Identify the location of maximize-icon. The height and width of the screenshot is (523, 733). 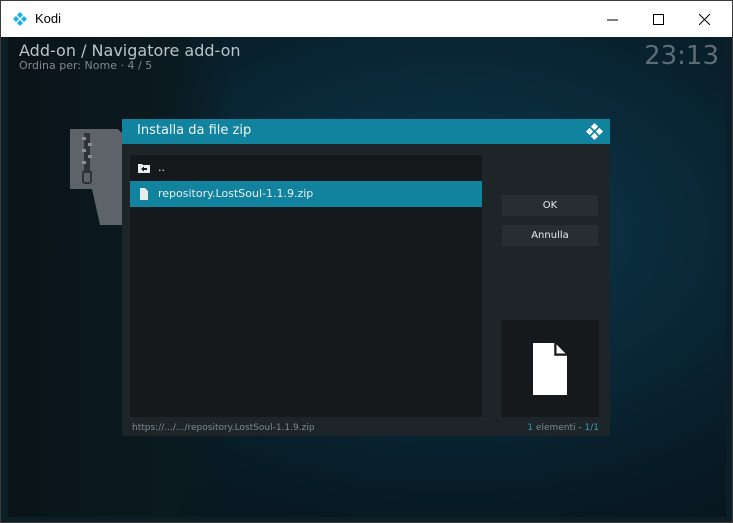
(658, 19).